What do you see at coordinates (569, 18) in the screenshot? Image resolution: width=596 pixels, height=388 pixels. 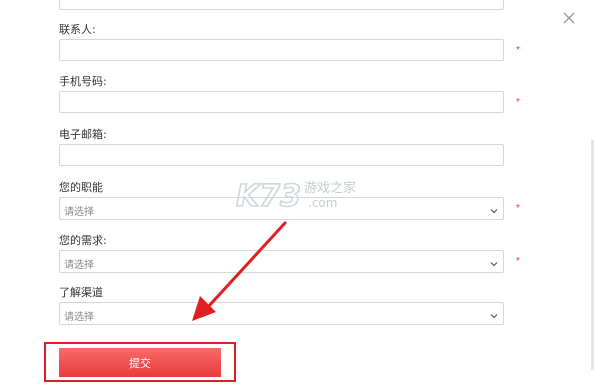 I see `close-icon` at bounding box center [569, 18].